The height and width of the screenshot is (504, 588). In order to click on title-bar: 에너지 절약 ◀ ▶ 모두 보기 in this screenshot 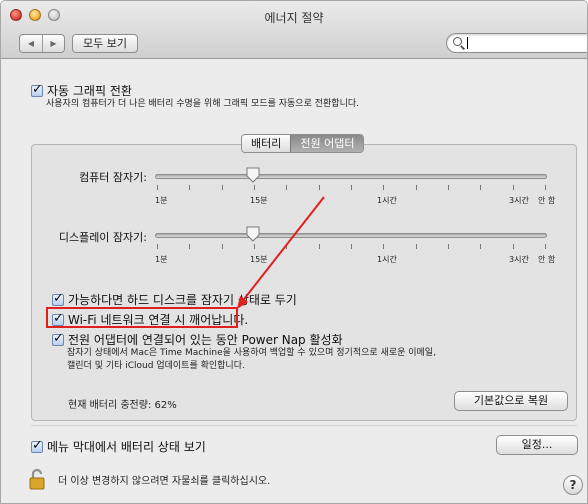, I will do `click(294, 30)`.